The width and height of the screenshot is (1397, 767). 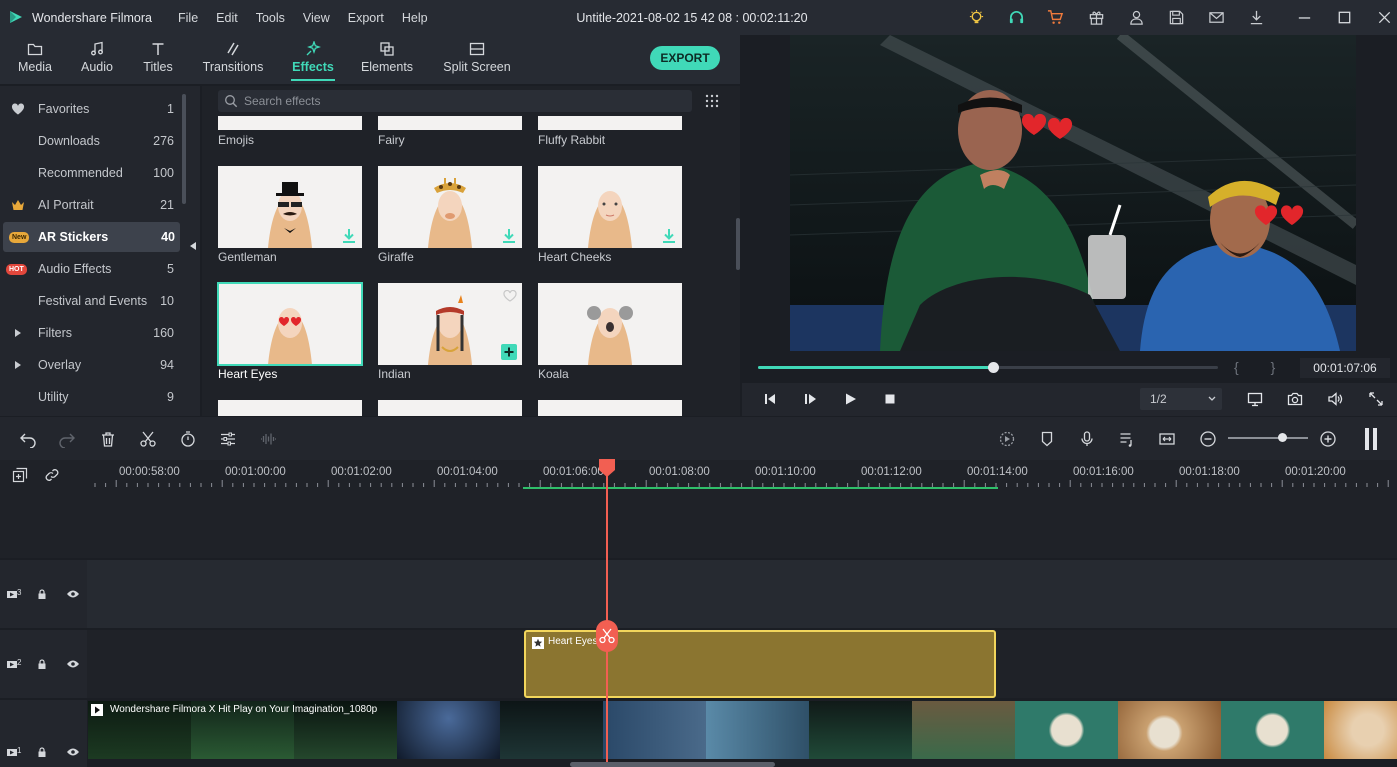 I want to click on favorite-heart-icon, so click(x=510, y=296).